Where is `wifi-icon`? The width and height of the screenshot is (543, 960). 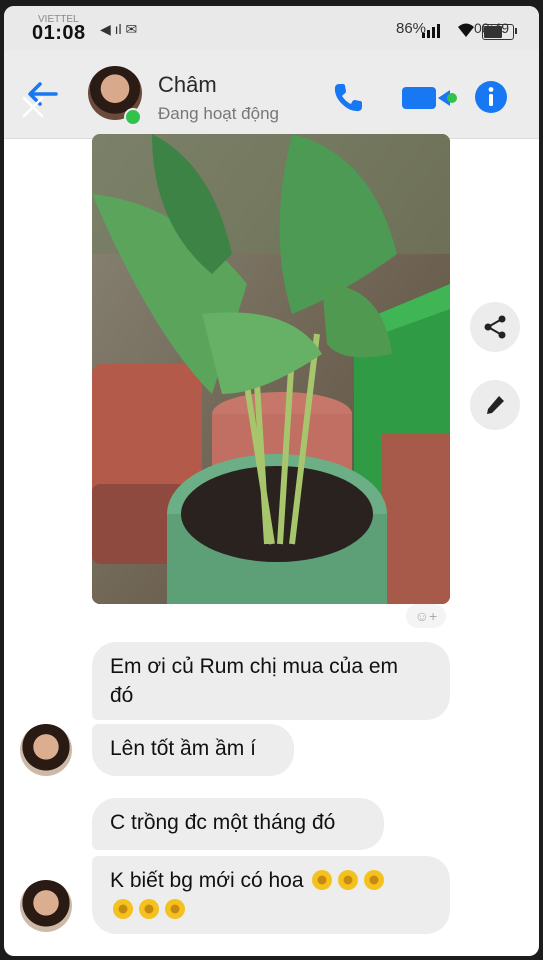
wifi-icon is located at coordinates (466, 30).